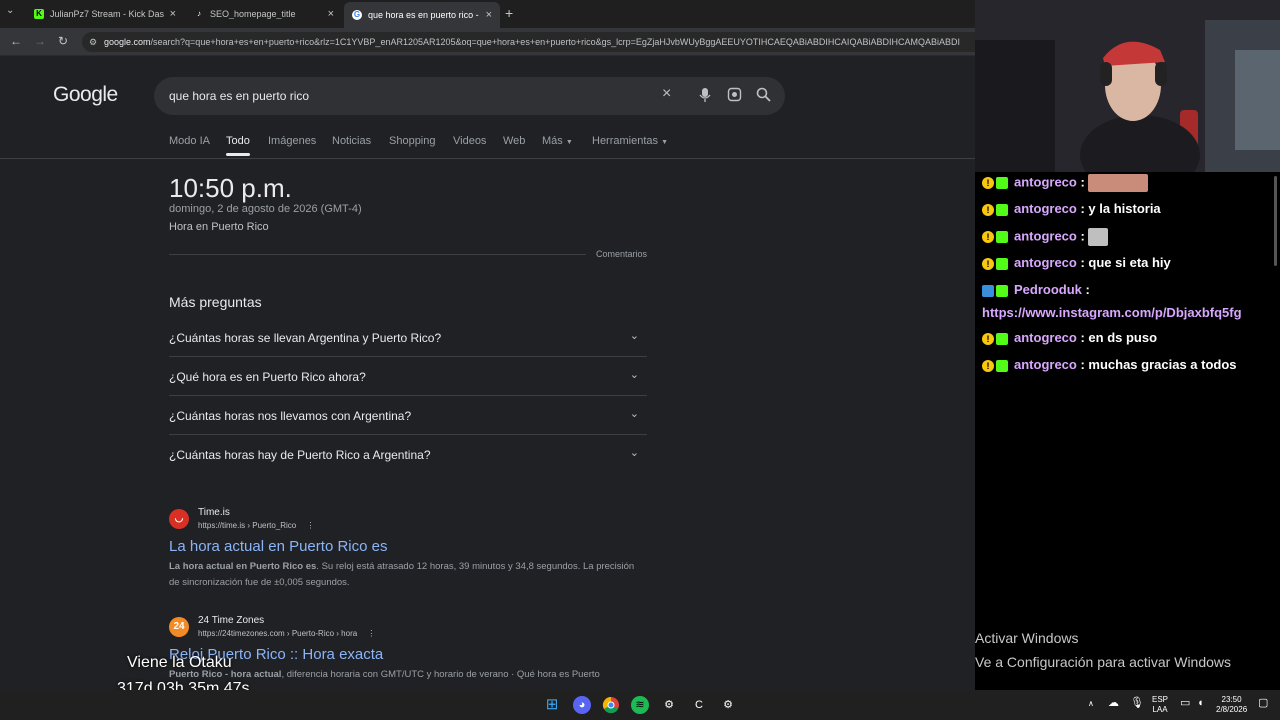 The width and height of the screenshot is (1280, 720). Describe the element at coordinates (1109, 364) in the screenshot. I see `chat-message: ! antogreco : muchas gracias a todos` at that location.